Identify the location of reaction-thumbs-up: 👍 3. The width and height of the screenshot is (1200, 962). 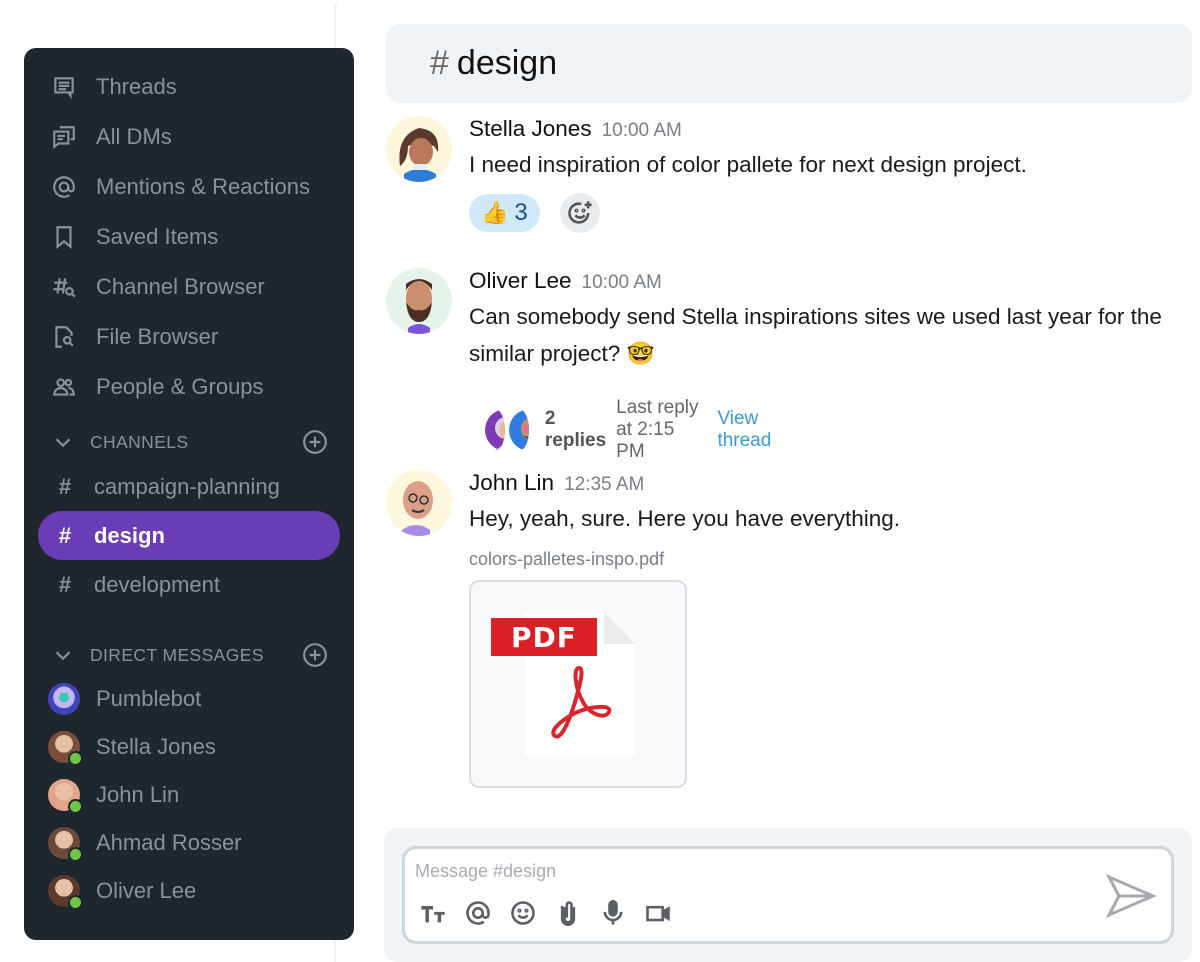
(504, 213).